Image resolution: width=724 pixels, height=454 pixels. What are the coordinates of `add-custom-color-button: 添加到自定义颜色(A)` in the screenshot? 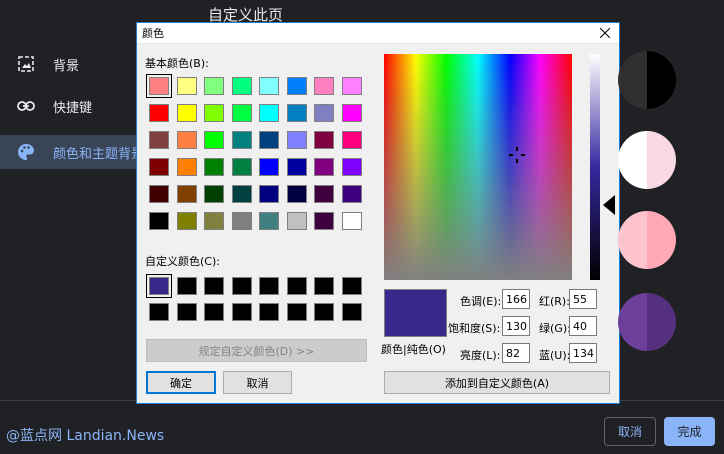 It's located at (497, 382).